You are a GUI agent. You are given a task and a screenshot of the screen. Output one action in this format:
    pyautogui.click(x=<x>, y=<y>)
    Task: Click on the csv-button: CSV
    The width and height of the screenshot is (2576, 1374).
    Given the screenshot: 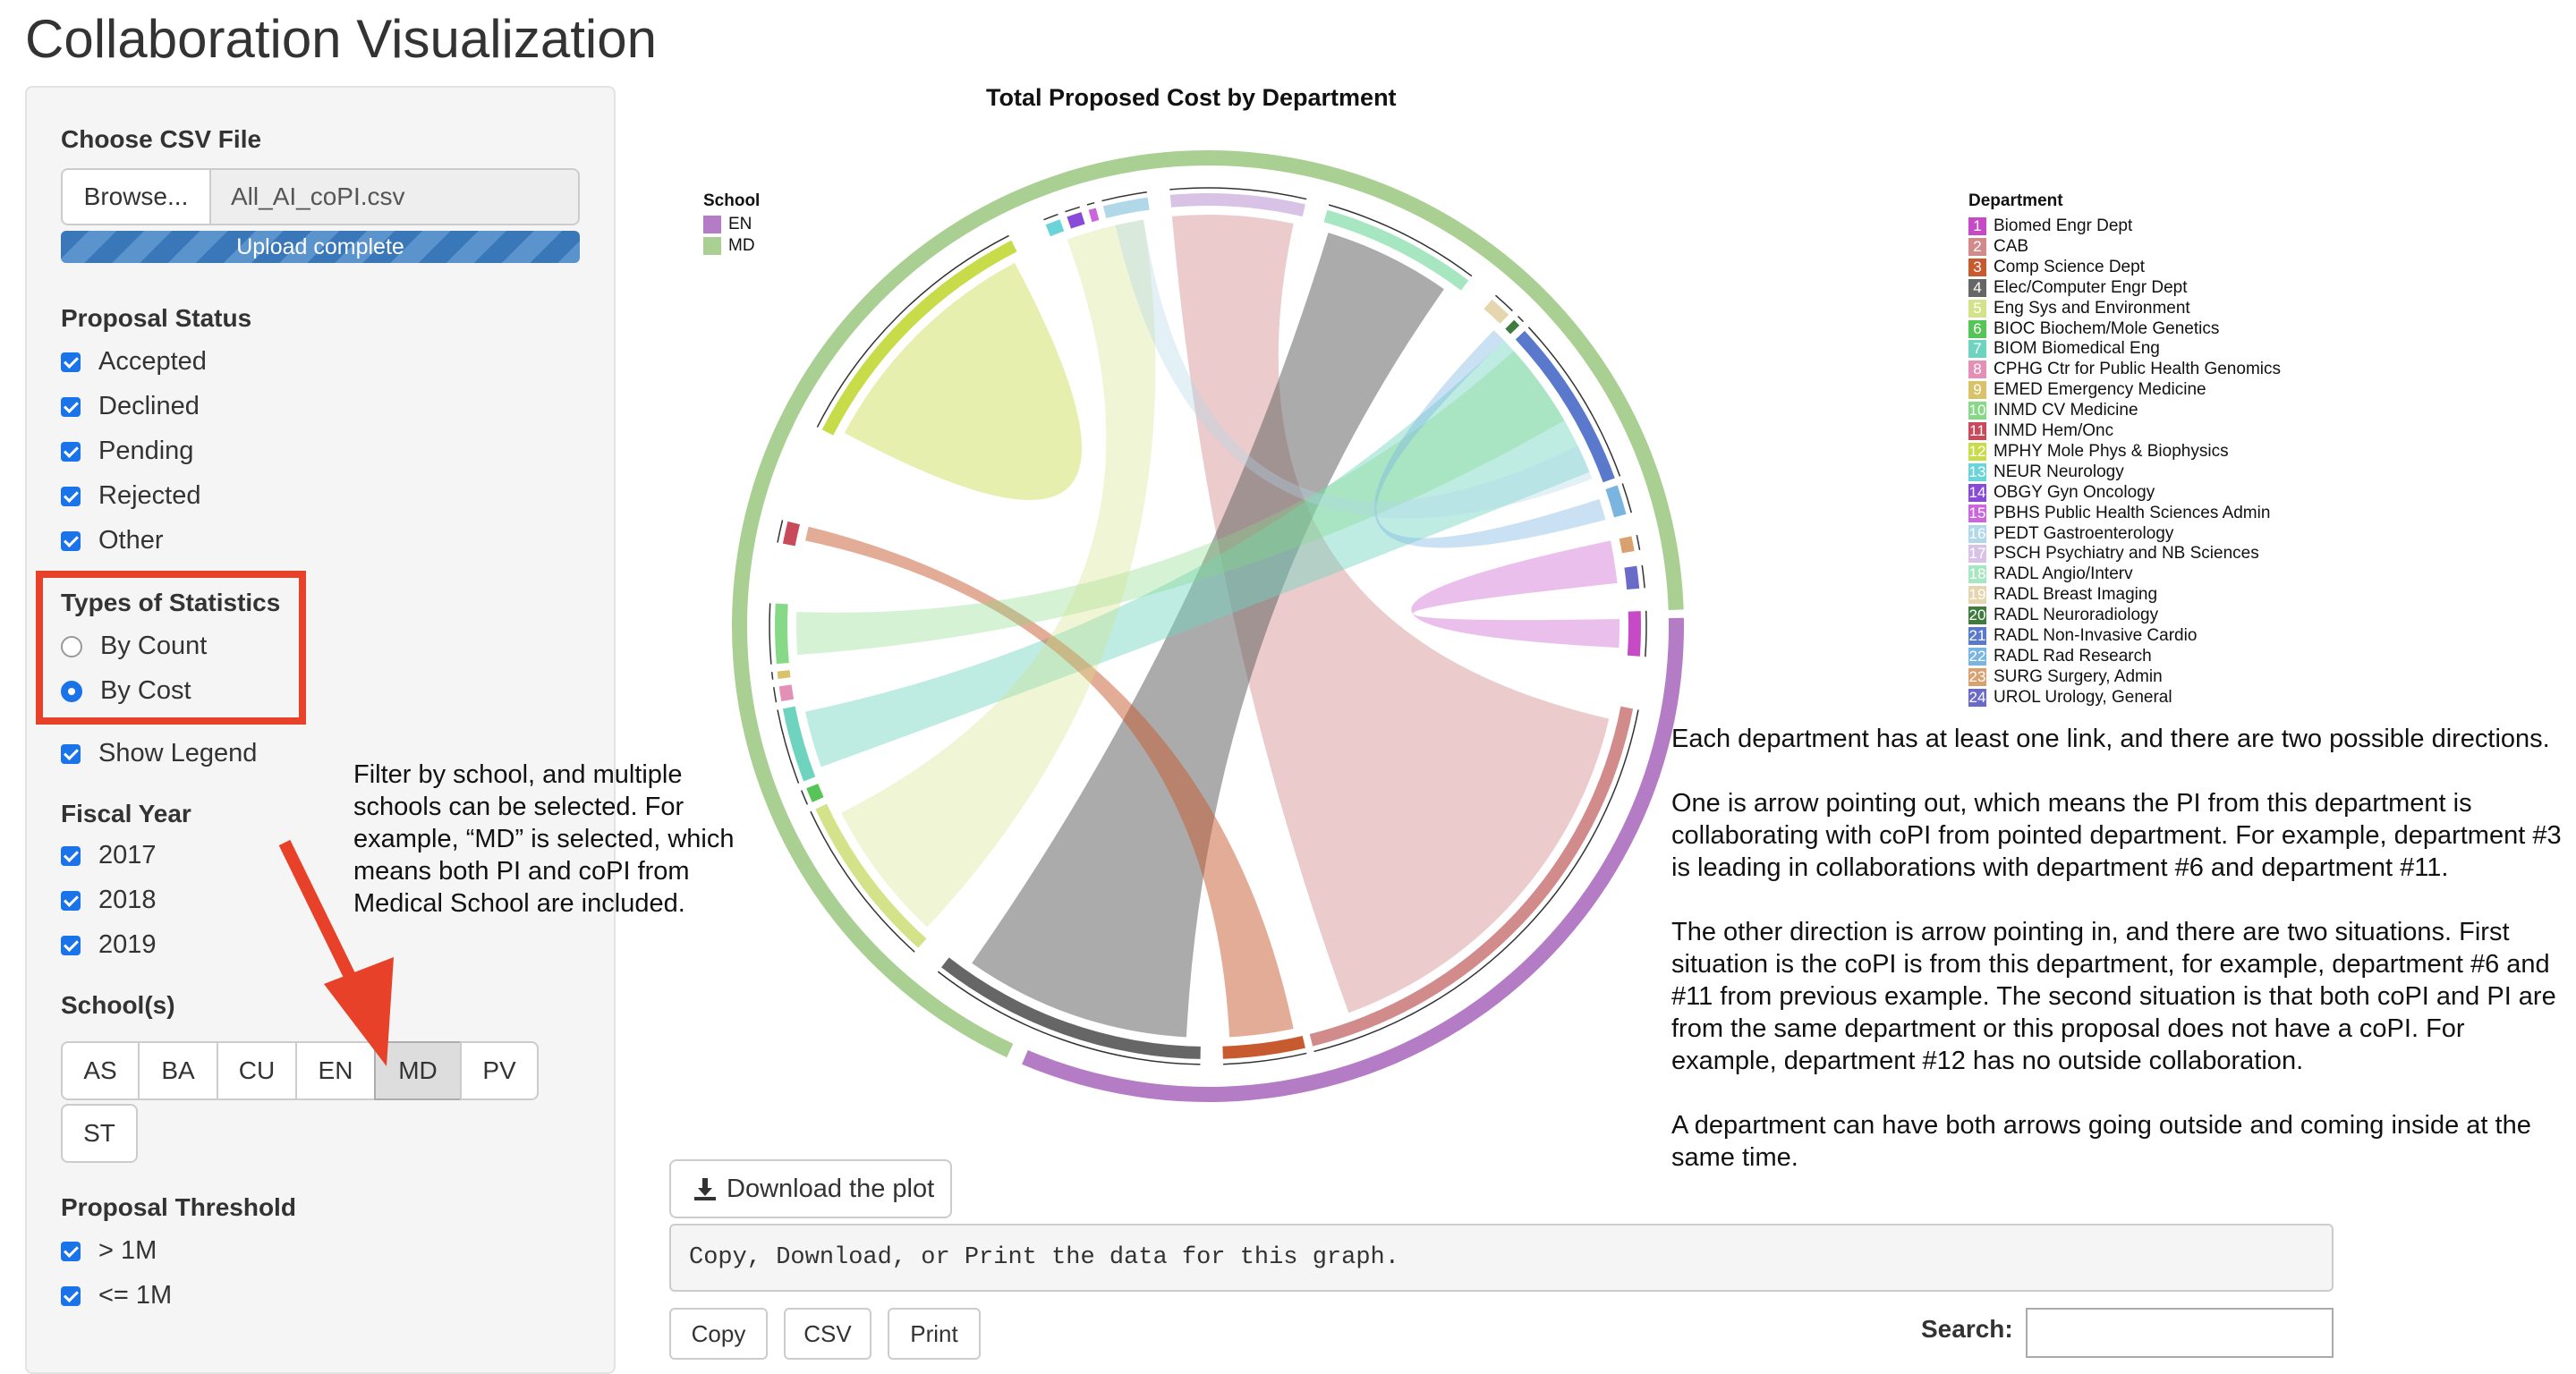 What is the action you would take?
    pyautogui.click(x=827, y=1334)
    